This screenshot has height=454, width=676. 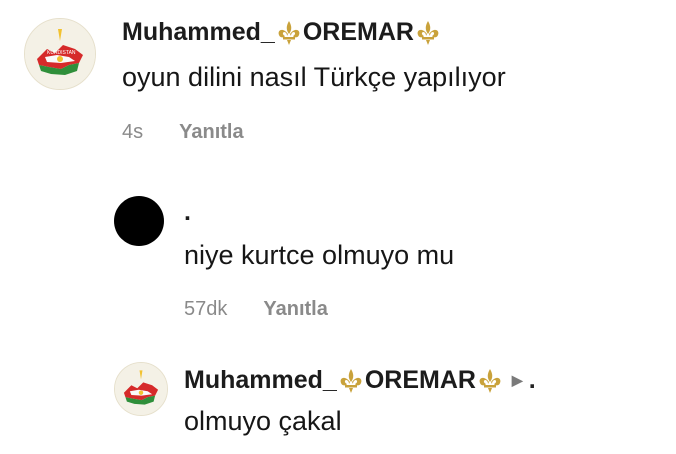 I want to click on kurdistan-flag-icon: KURDISTAN, so click(x=60, y=54).